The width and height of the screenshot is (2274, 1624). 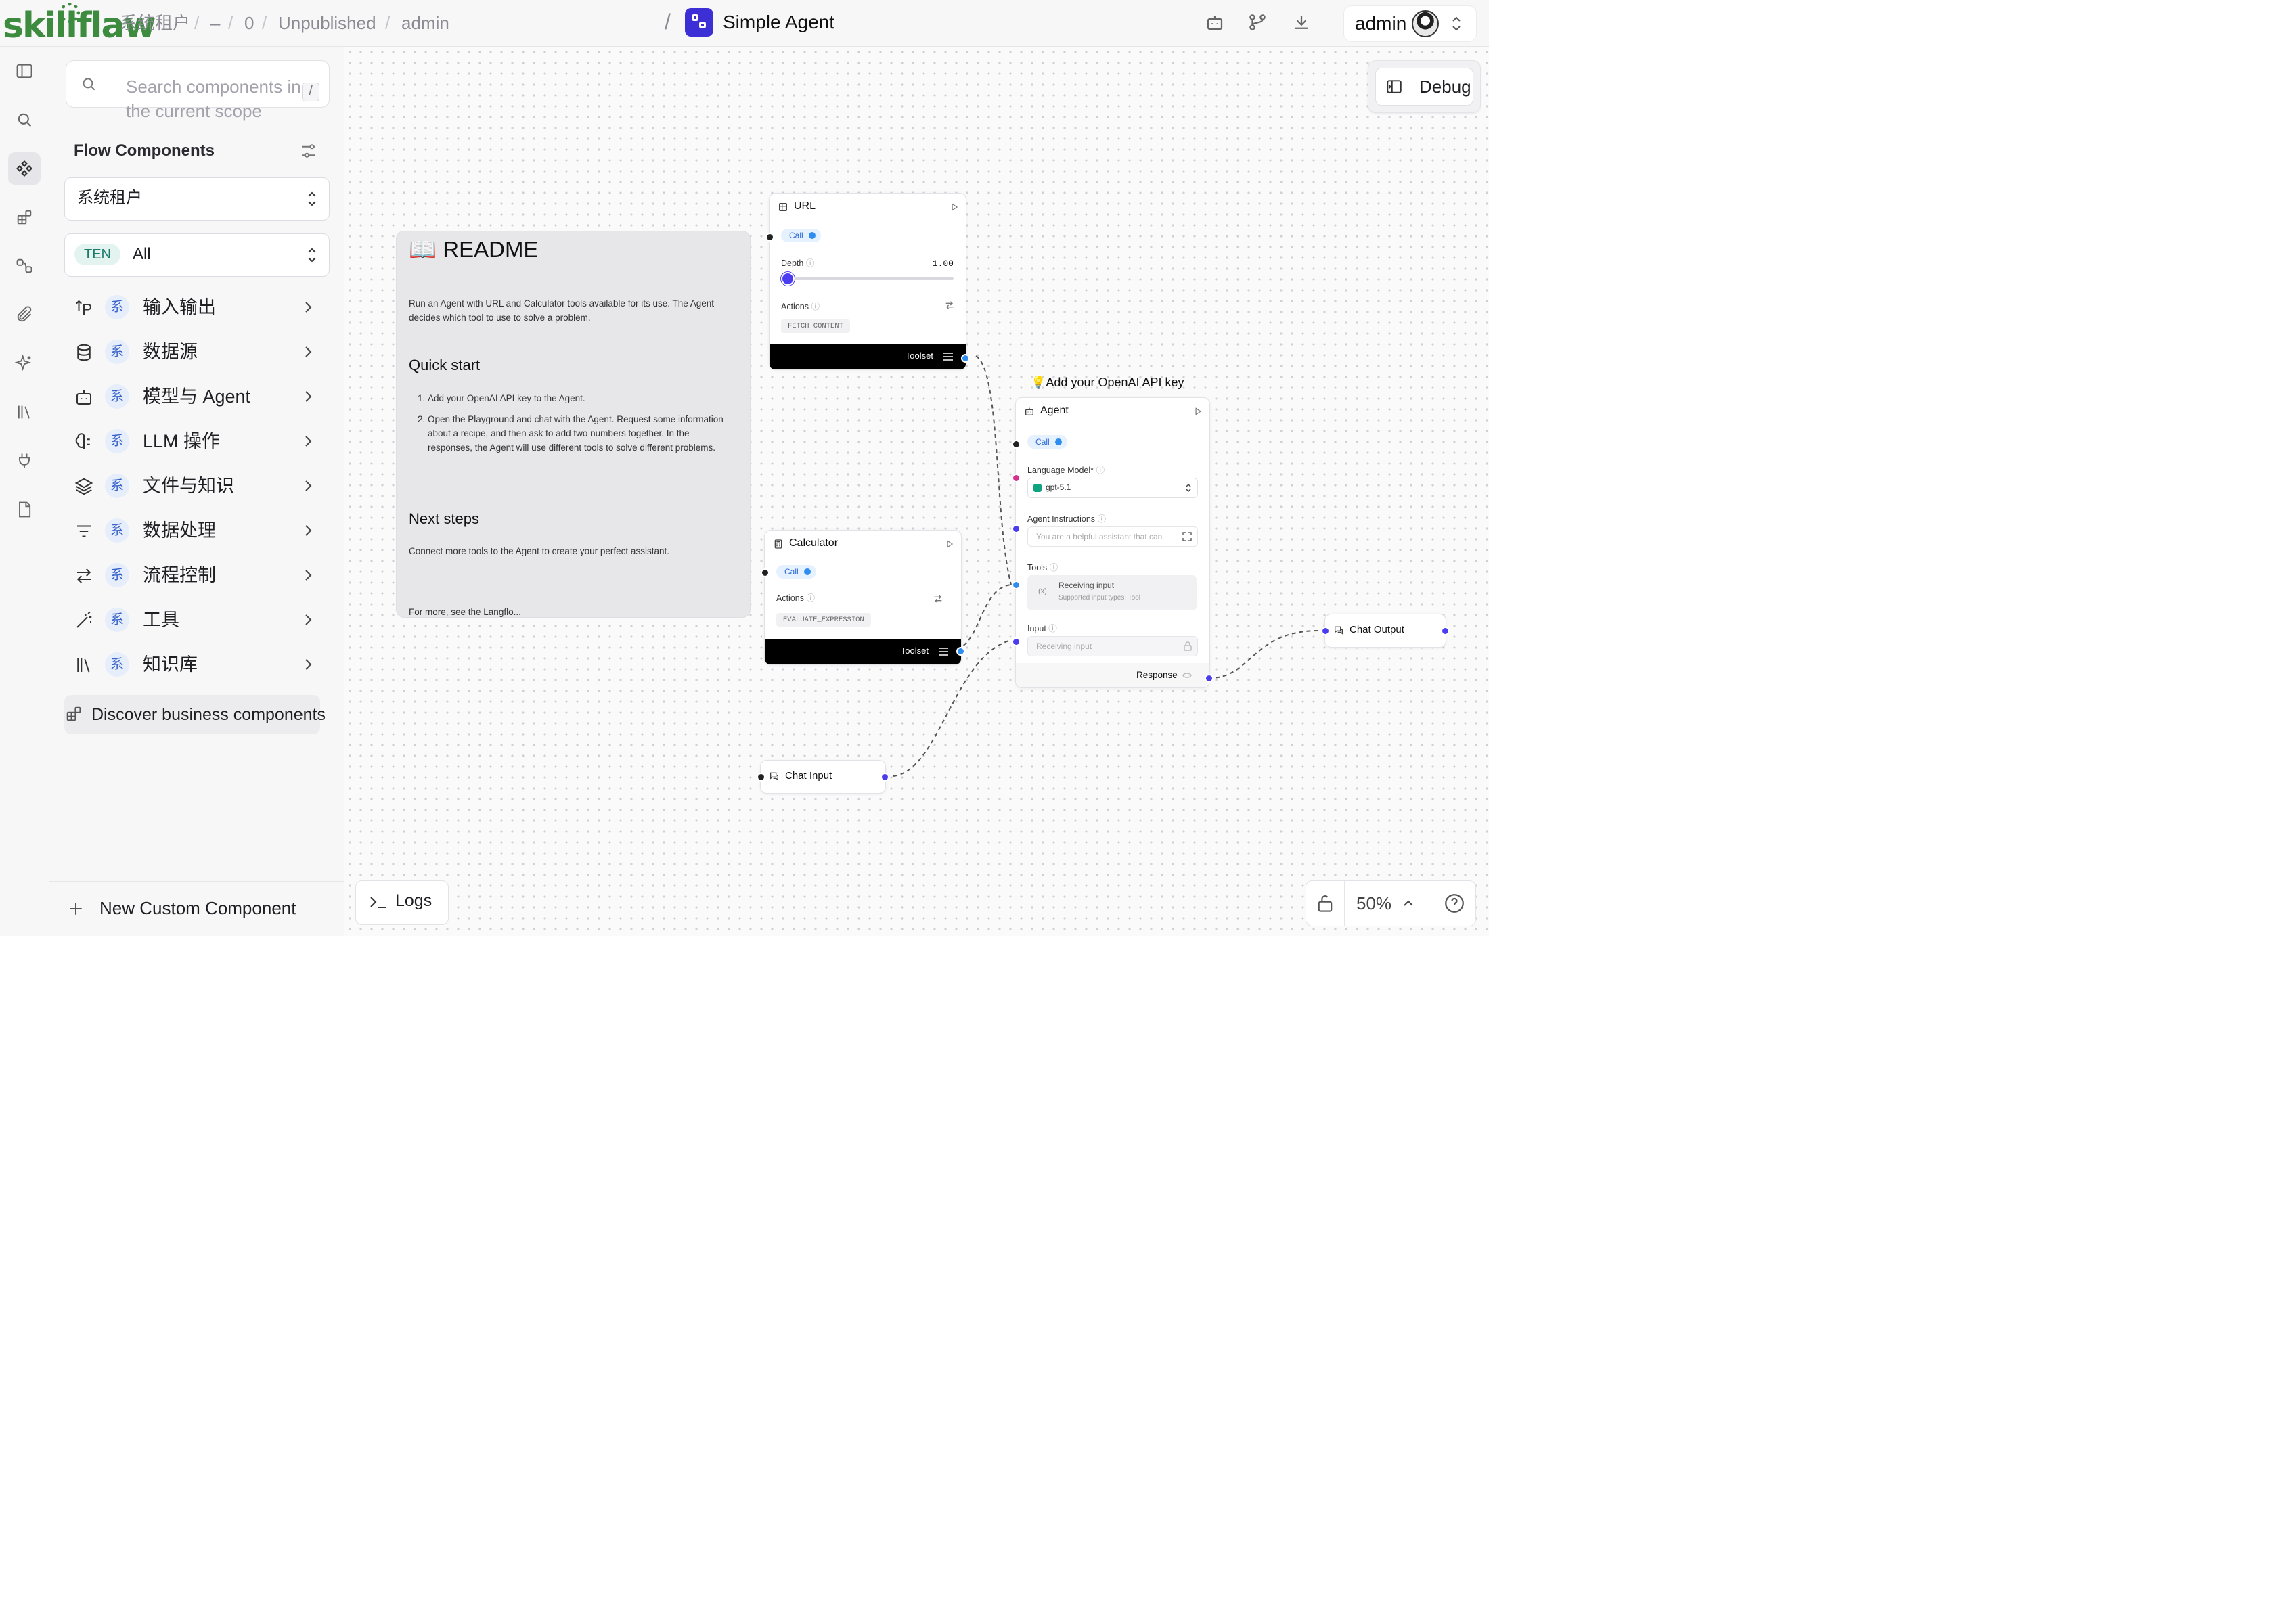 I want to click on category-label: LLM 操作, so click(x=182, y=441).